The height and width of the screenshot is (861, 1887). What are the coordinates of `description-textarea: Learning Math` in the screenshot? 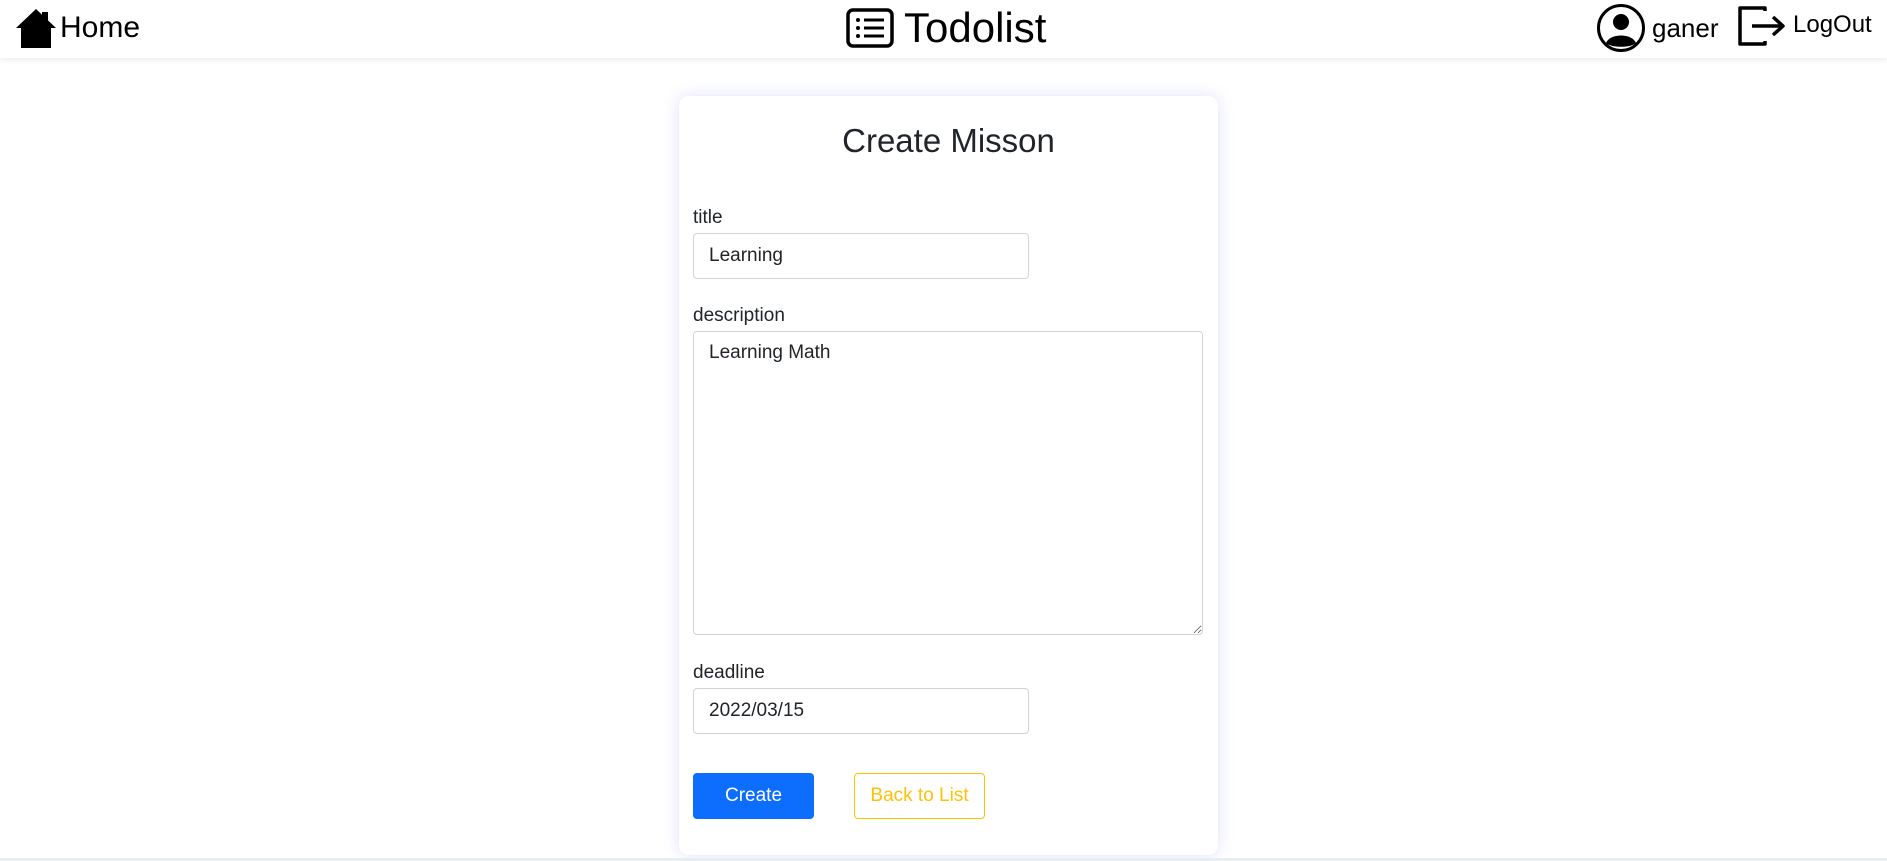 It's located at (948, 483).